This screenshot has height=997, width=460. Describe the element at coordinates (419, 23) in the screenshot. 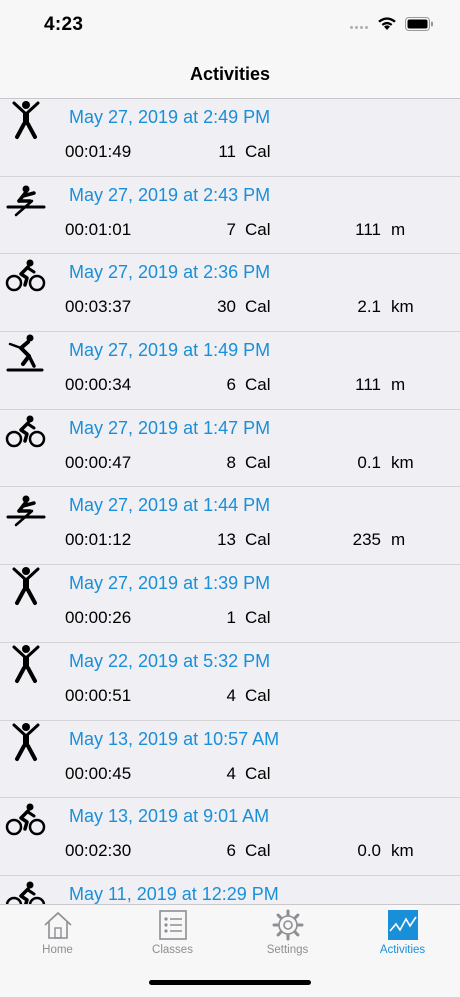

I see `battery-icon` at that location.